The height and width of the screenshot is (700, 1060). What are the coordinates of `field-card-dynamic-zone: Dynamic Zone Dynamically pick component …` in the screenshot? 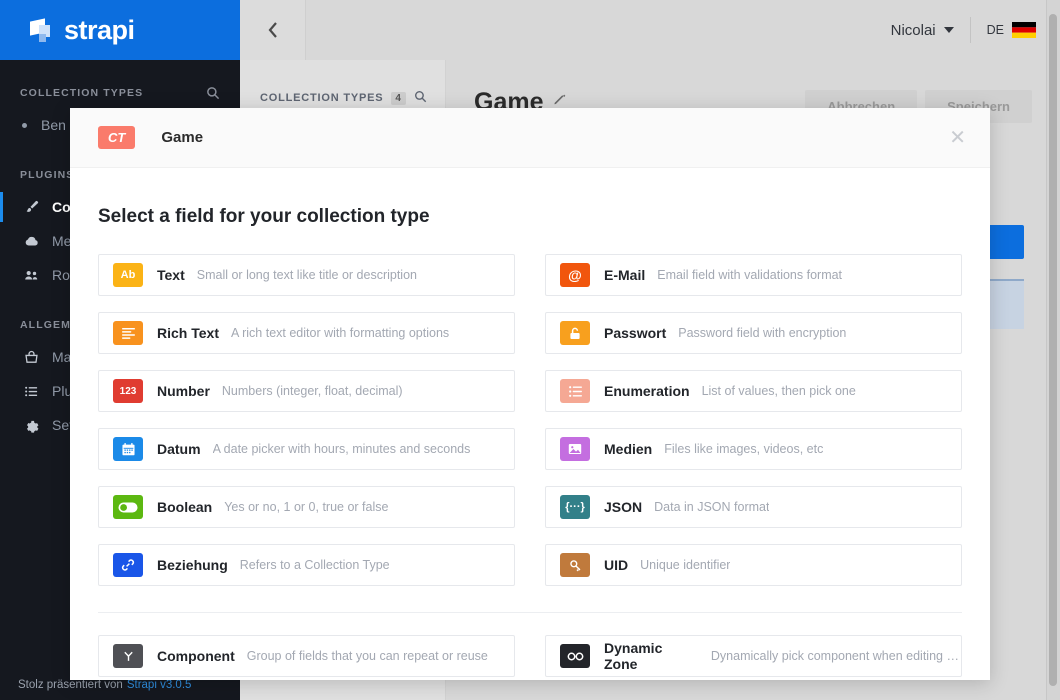 It's located at (753, 656).